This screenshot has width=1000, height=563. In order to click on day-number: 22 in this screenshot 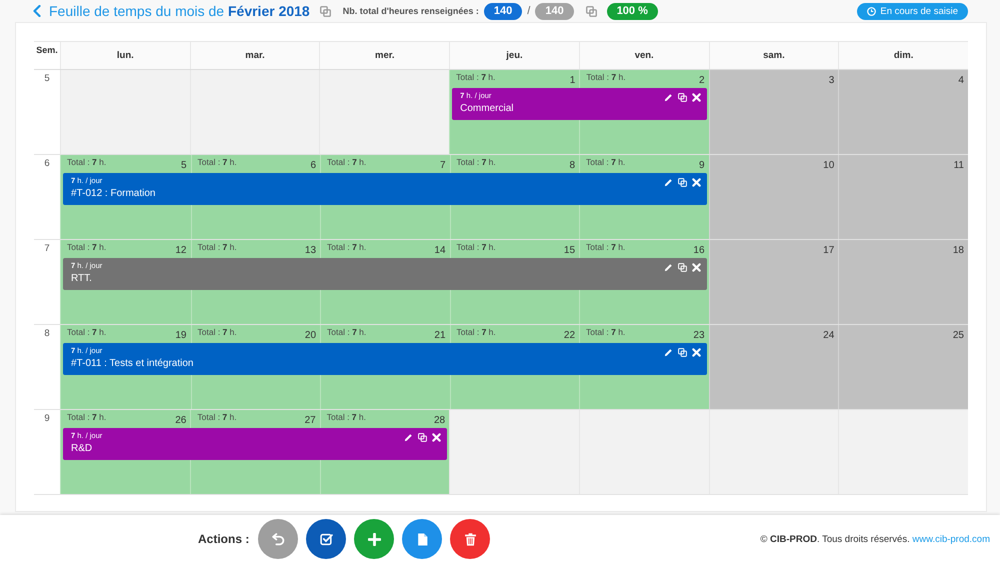, I will do `click(570, 335)`.